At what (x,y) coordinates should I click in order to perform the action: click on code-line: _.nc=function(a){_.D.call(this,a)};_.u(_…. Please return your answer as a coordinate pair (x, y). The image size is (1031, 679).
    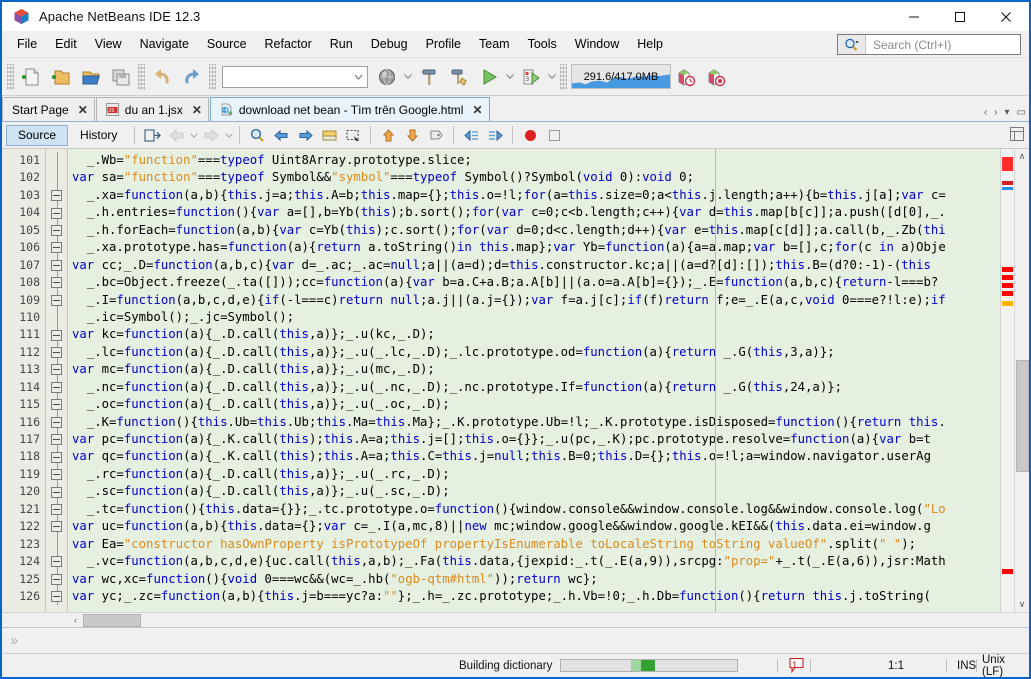
    Looking at the image, I should click on (534, 387).